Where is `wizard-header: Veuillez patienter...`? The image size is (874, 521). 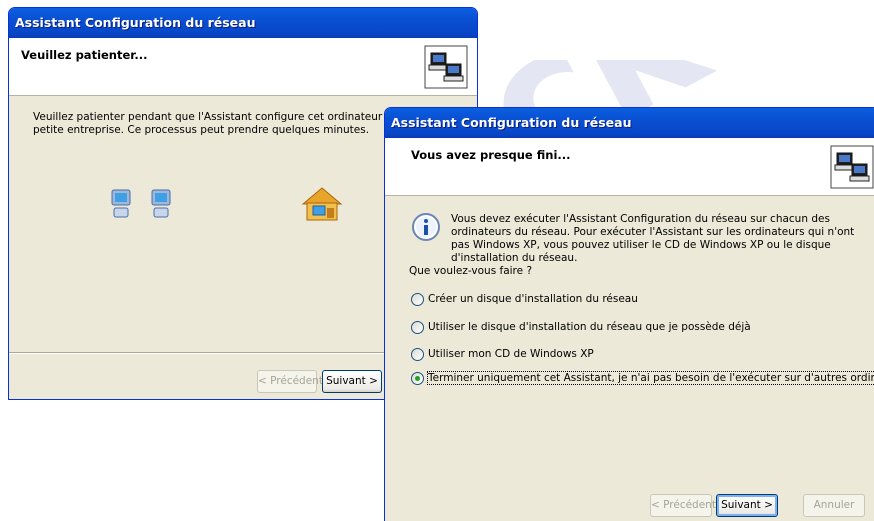
wizard-header: Veuillez patienter... is located at coordinates (243, 67).